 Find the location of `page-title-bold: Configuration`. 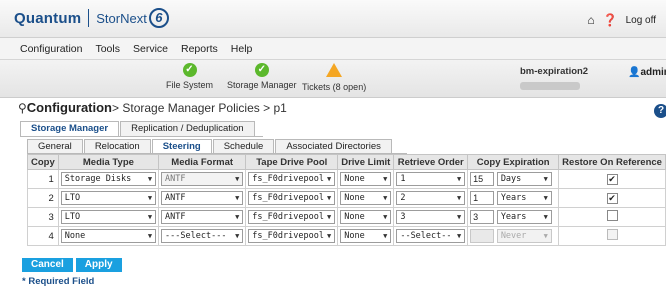

page-title-bold: Configuration is located at coordinates (69, 107).